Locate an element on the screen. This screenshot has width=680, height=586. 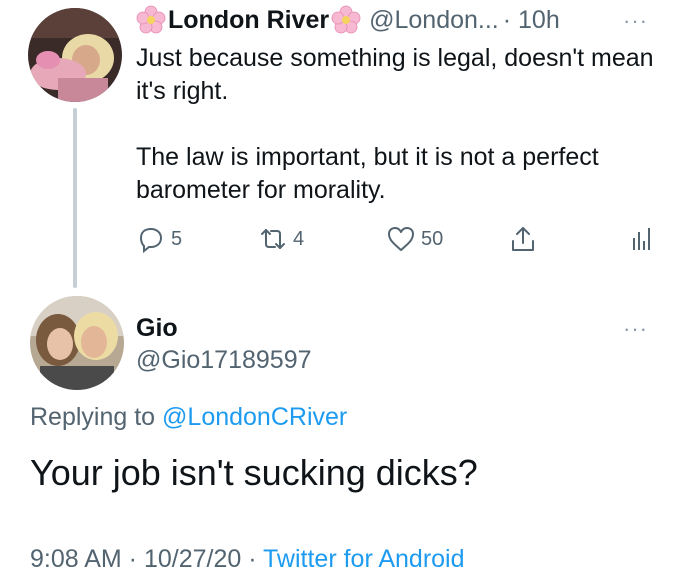
retweet-button: 4 is located at coordinates (281, 239).